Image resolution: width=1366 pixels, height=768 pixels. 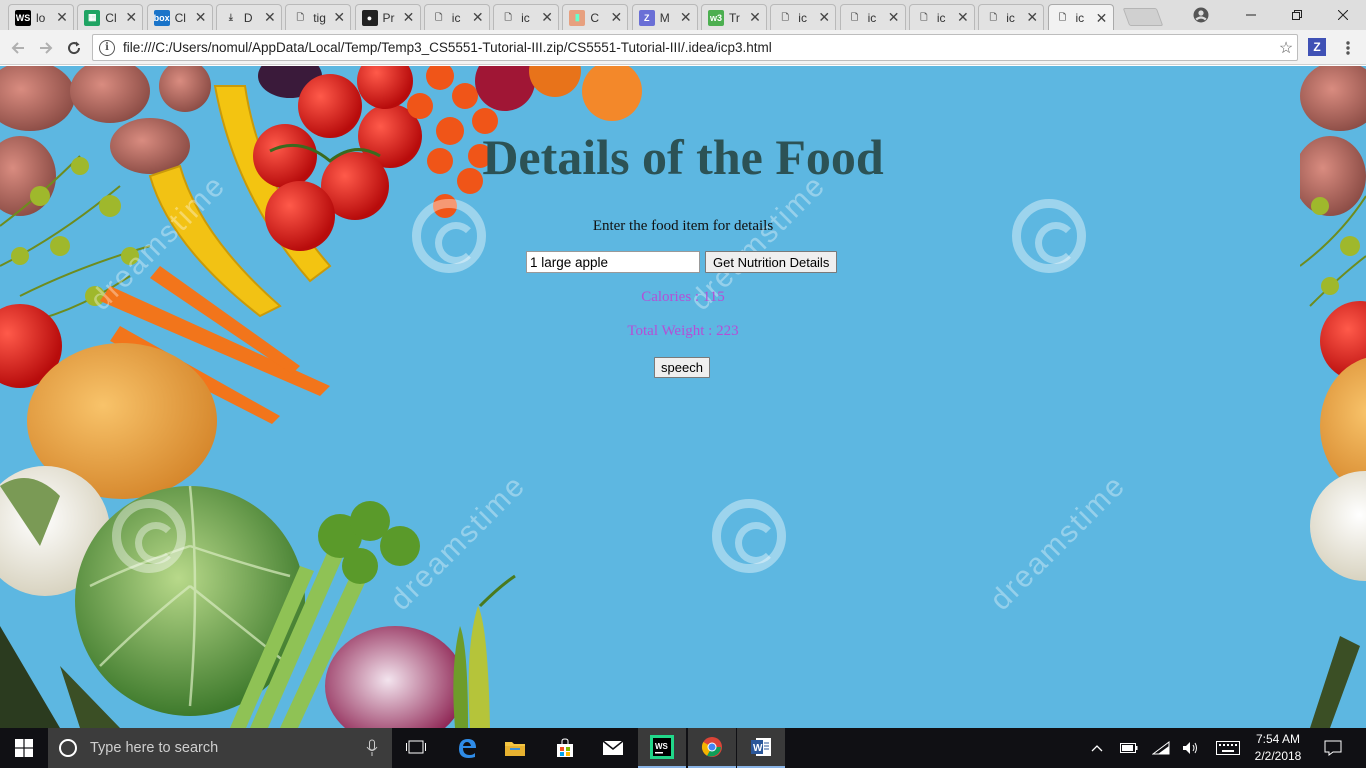 I want to click on download-icon: ⤓, so click(x=230, y=17).